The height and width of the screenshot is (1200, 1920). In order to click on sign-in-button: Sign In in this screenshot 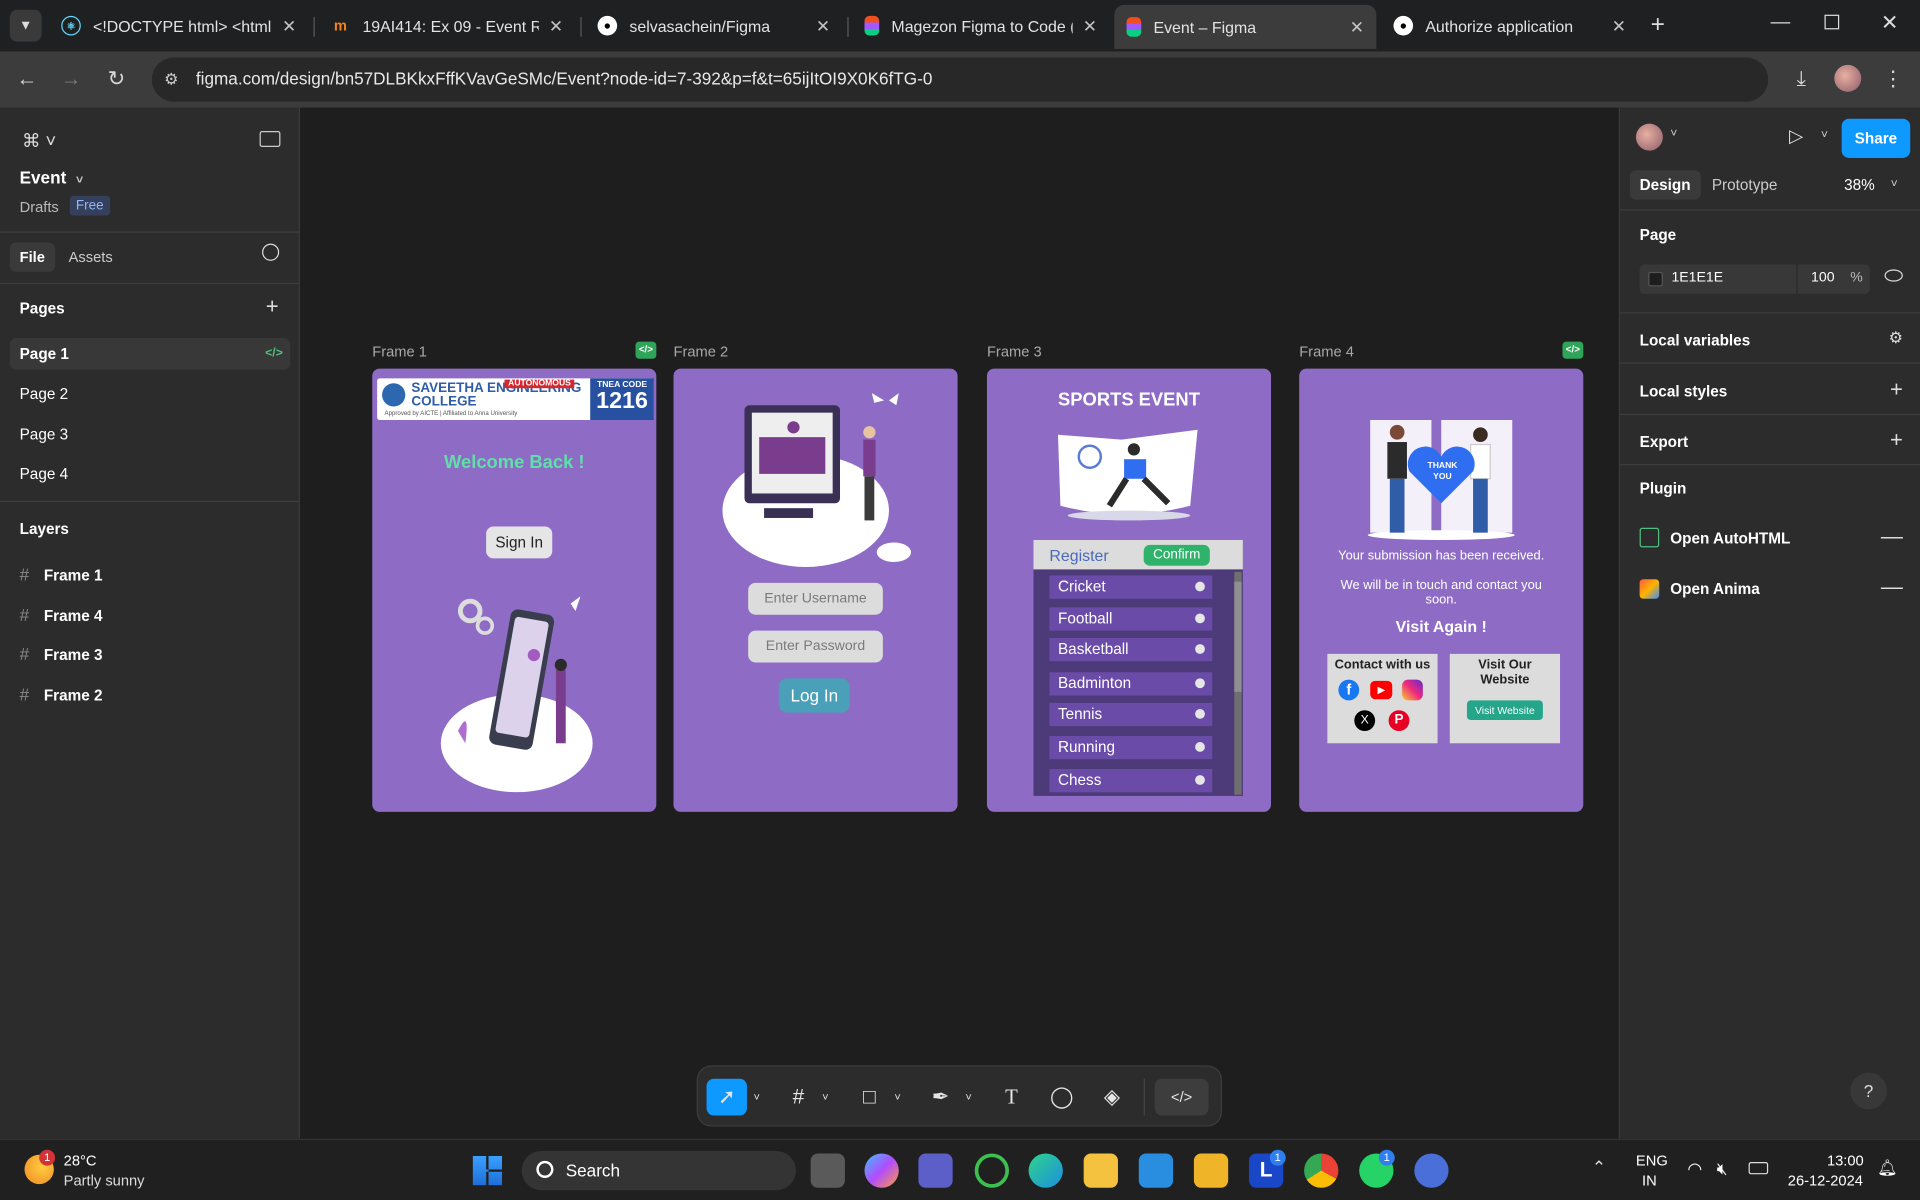, I will do `click(519, 542)`.